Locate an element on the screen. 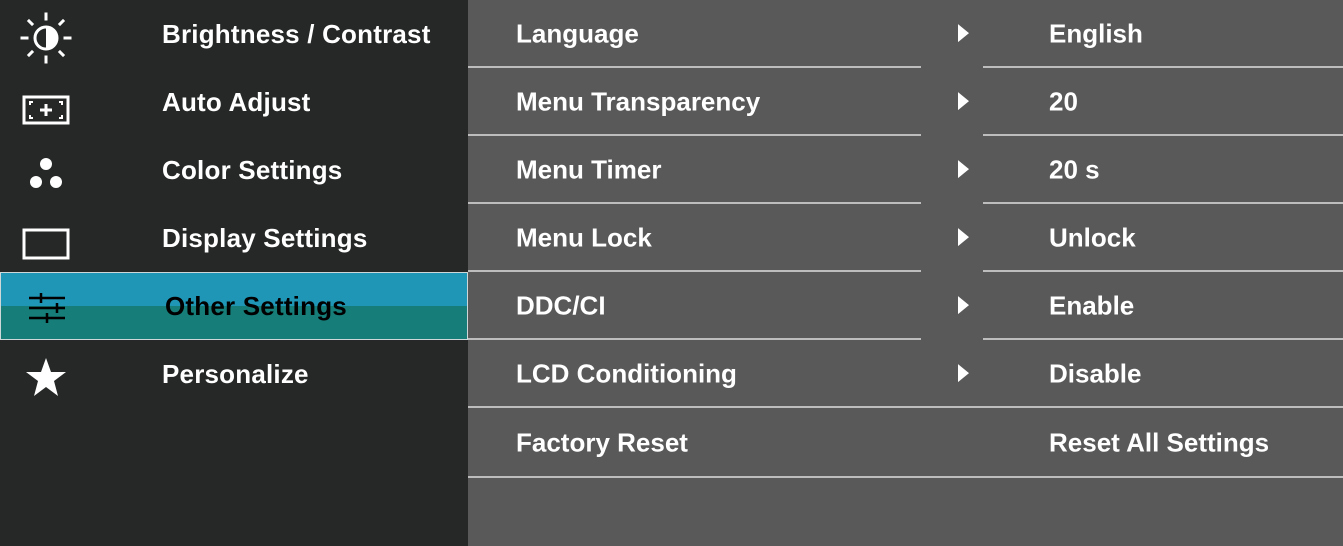 This screenshot has width=1343, height=546. setting-row-menu-lock: Menu Lock Unlock is located at coordinates (905, 238).